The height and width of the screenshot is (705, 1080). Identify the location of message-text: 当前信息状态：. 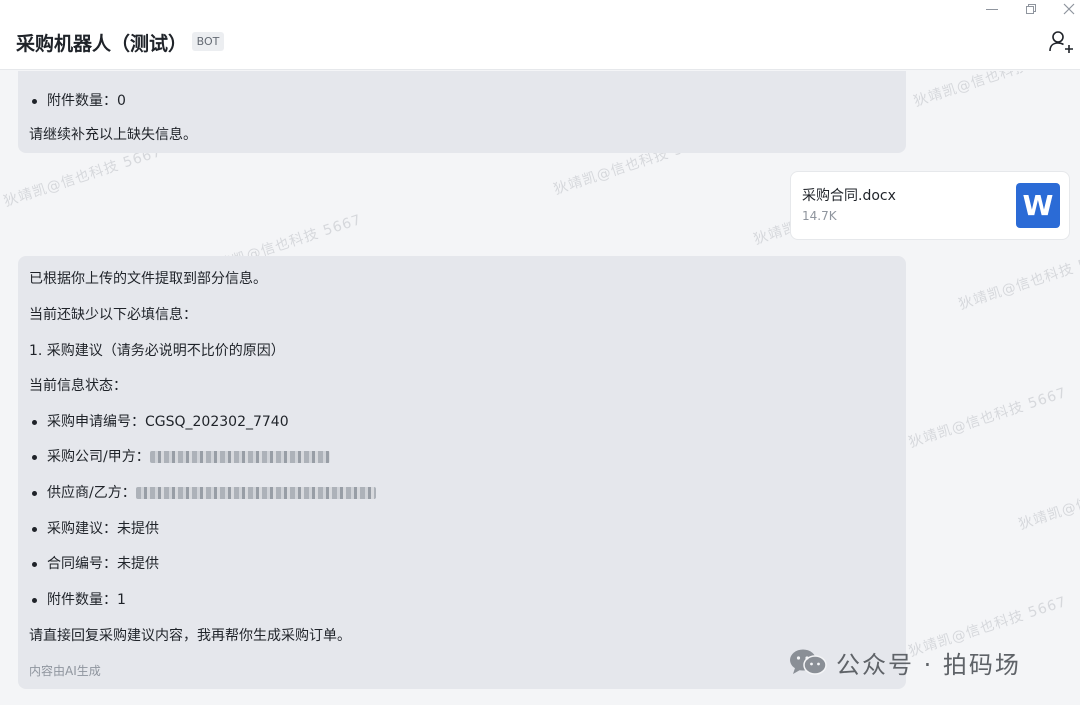
(78, 386).